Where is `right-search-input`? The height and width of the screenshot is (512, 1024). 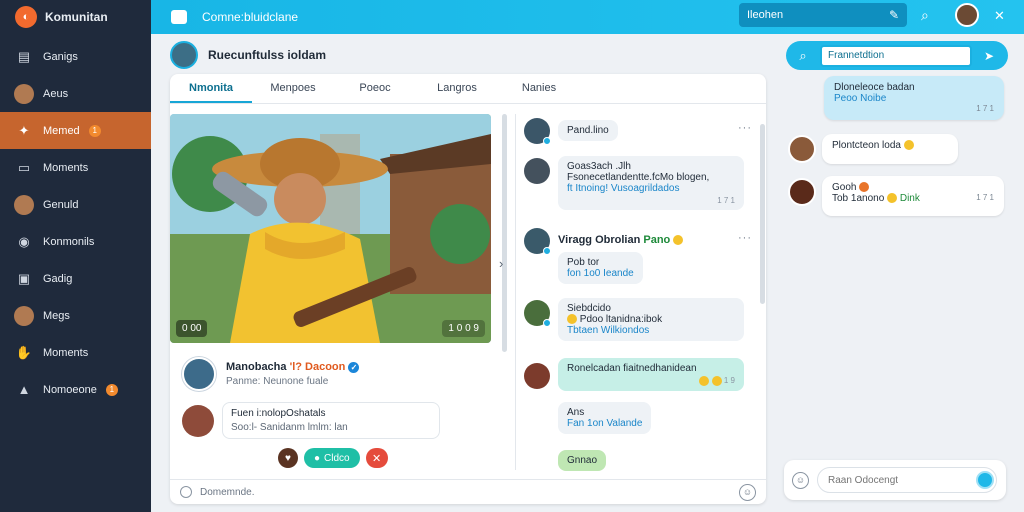 right-search-input is located at coordinates (896, 55).